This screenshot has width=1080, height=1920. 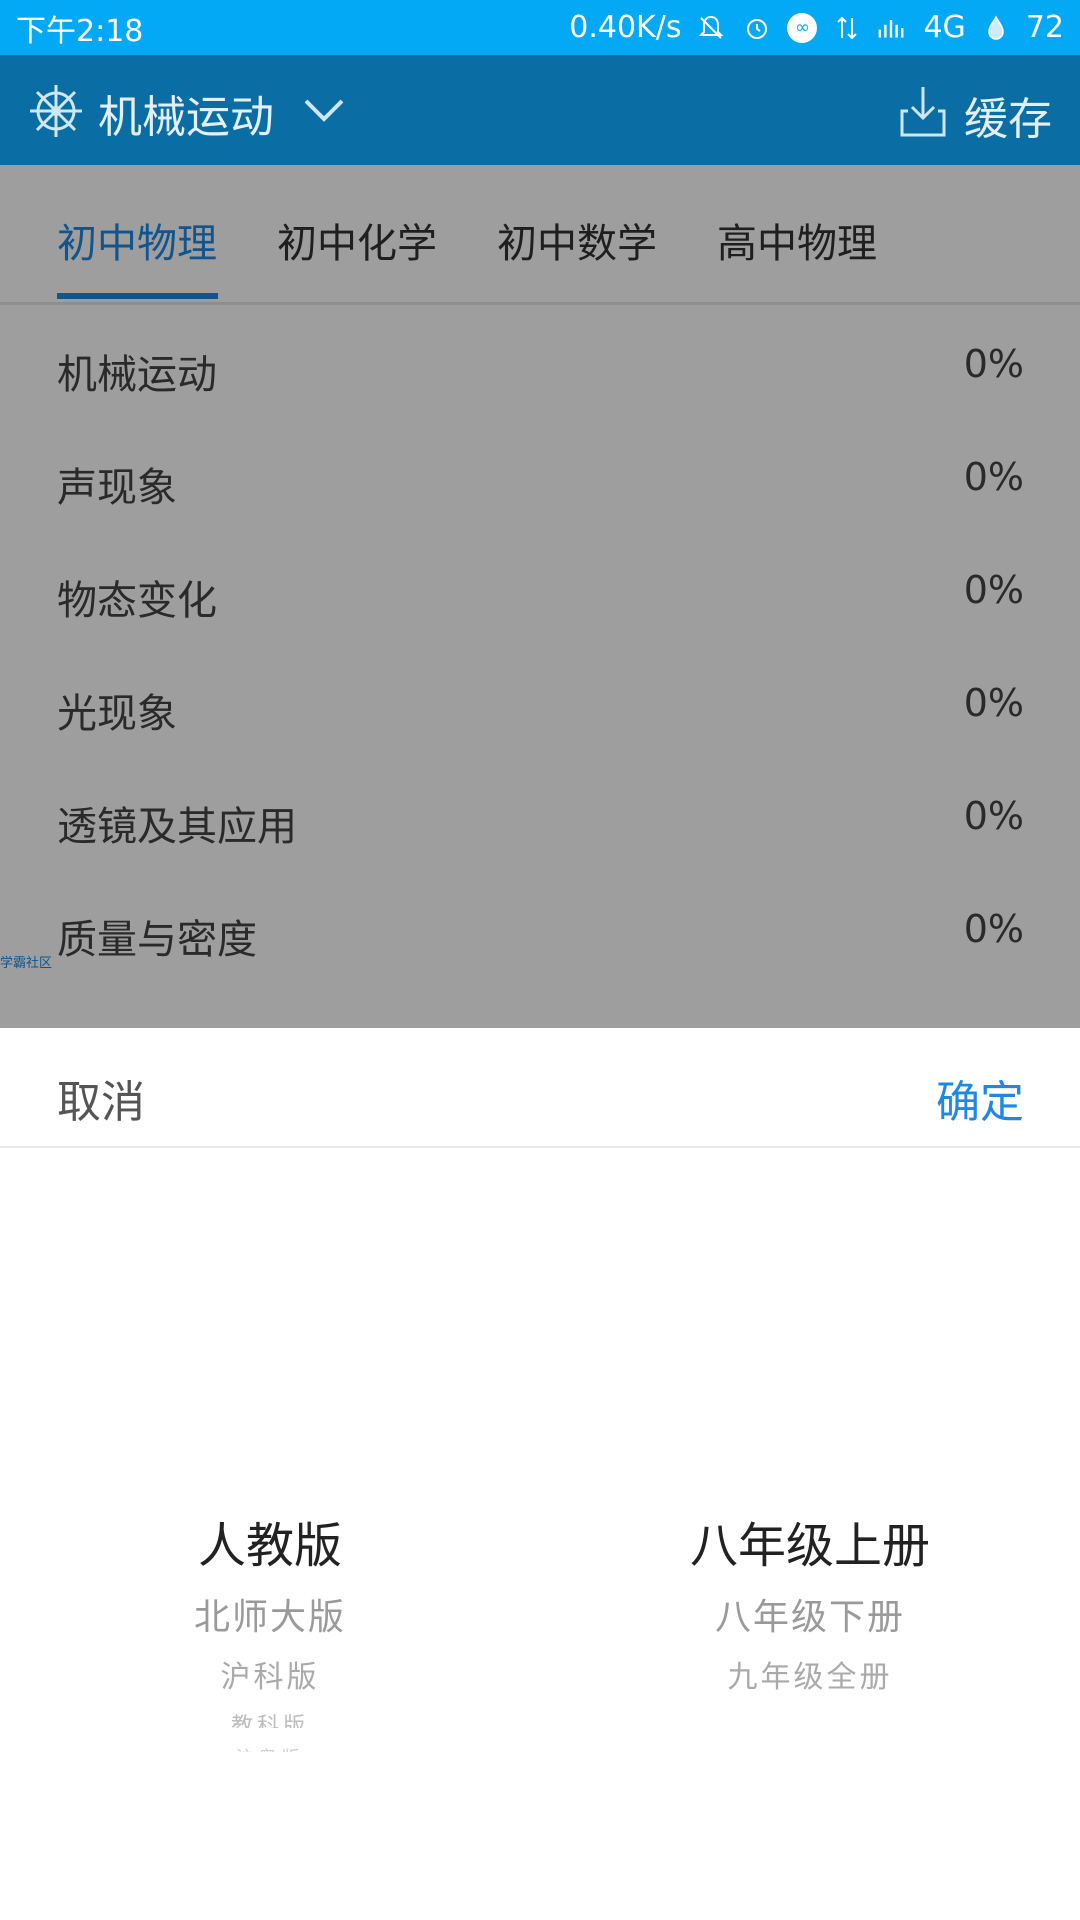 I want to click on alarm-icon, so click(x=757, y=28).